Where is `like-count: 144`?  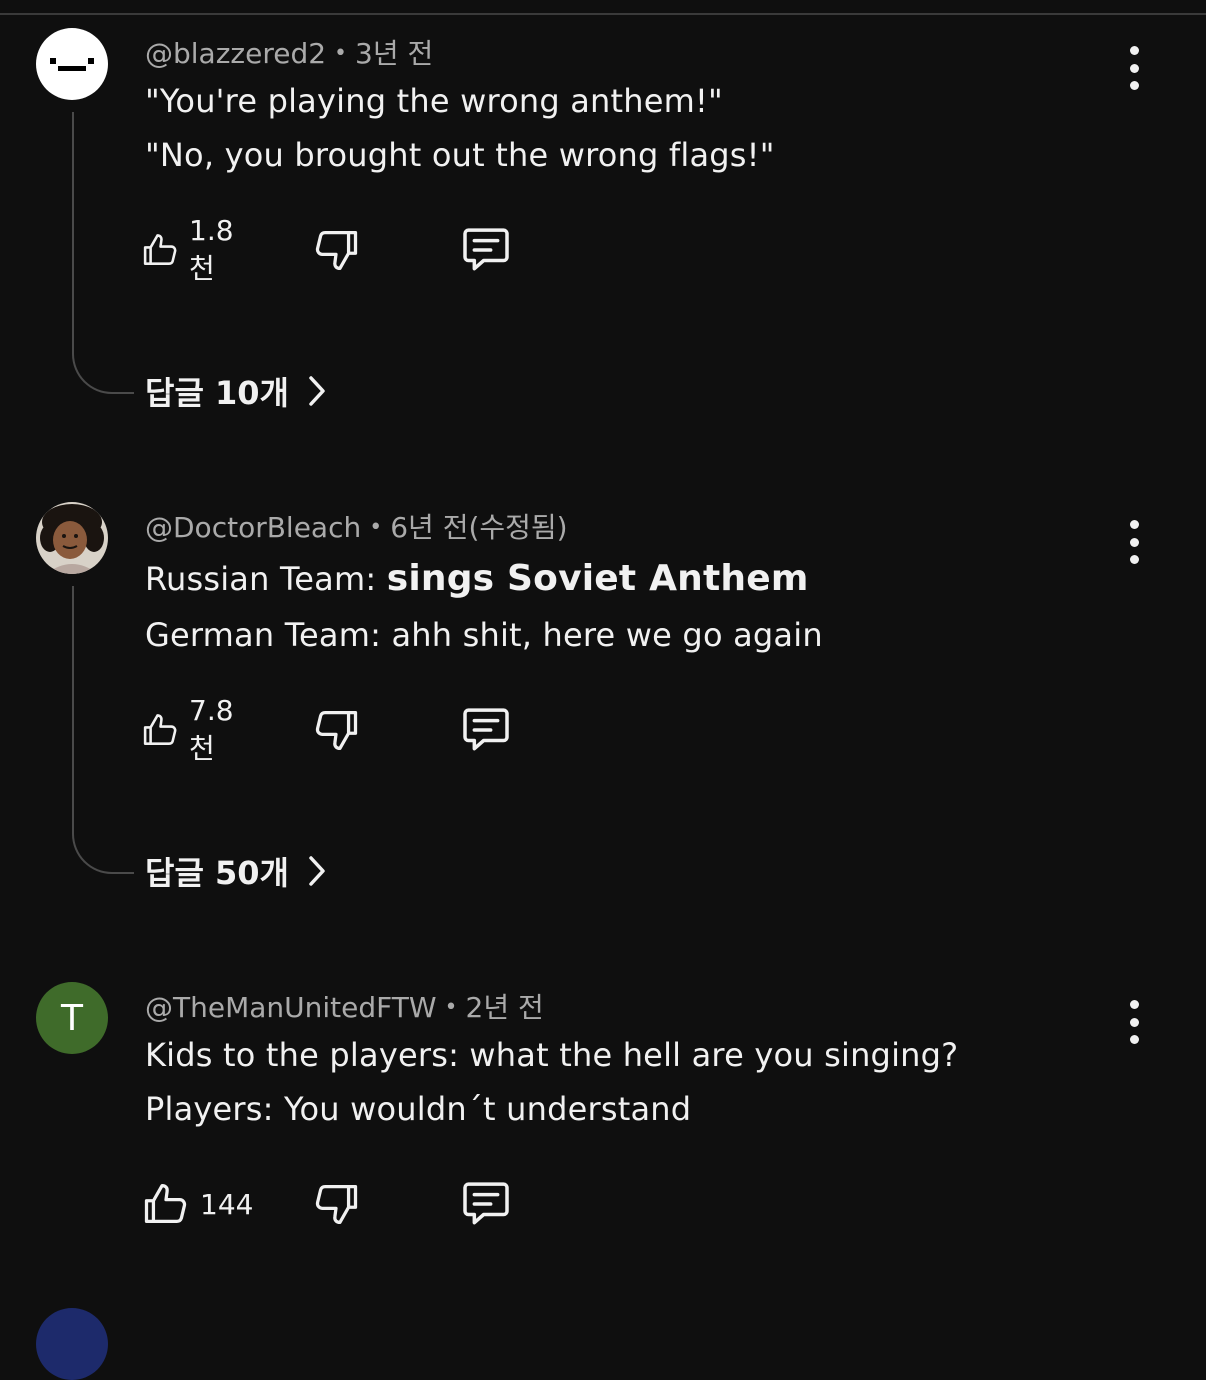 like-count: 144 is located at coordinates (227, 1204).